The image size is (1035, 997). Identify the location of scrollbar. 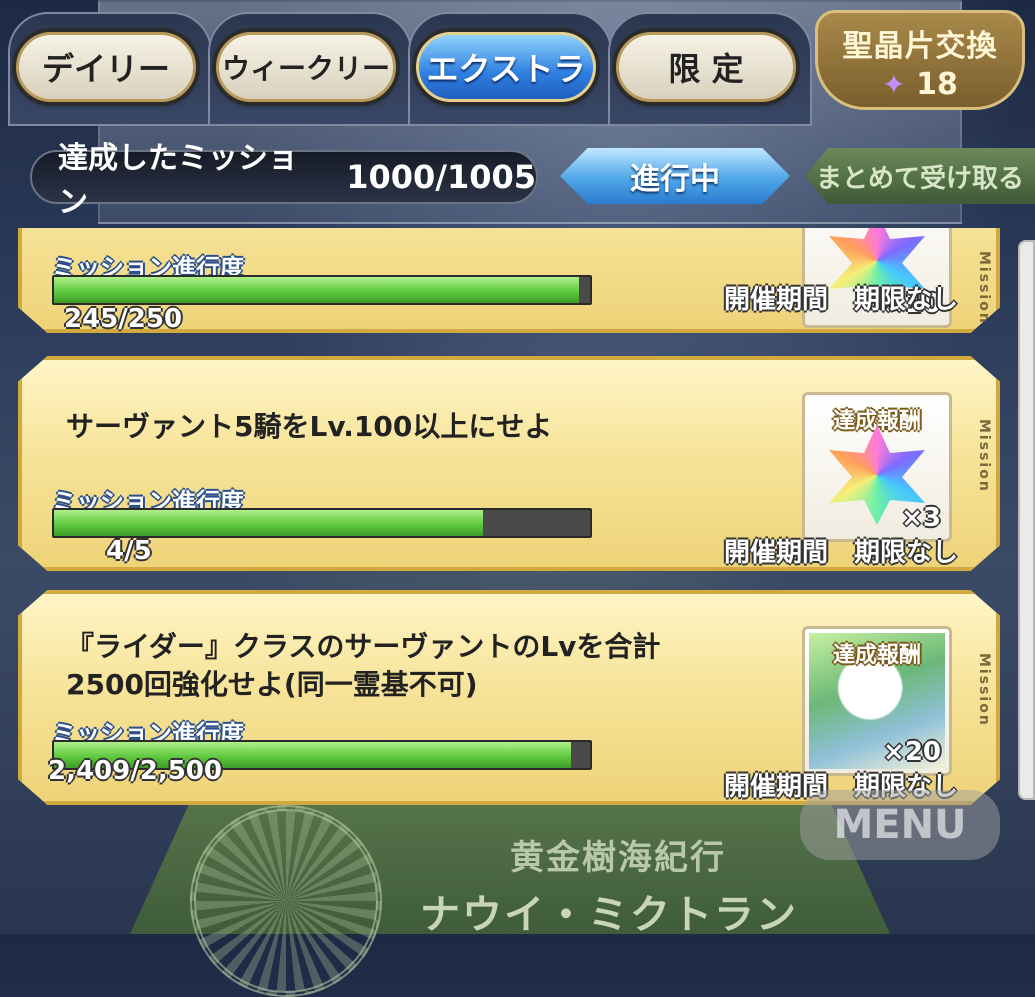
(1026, 520).